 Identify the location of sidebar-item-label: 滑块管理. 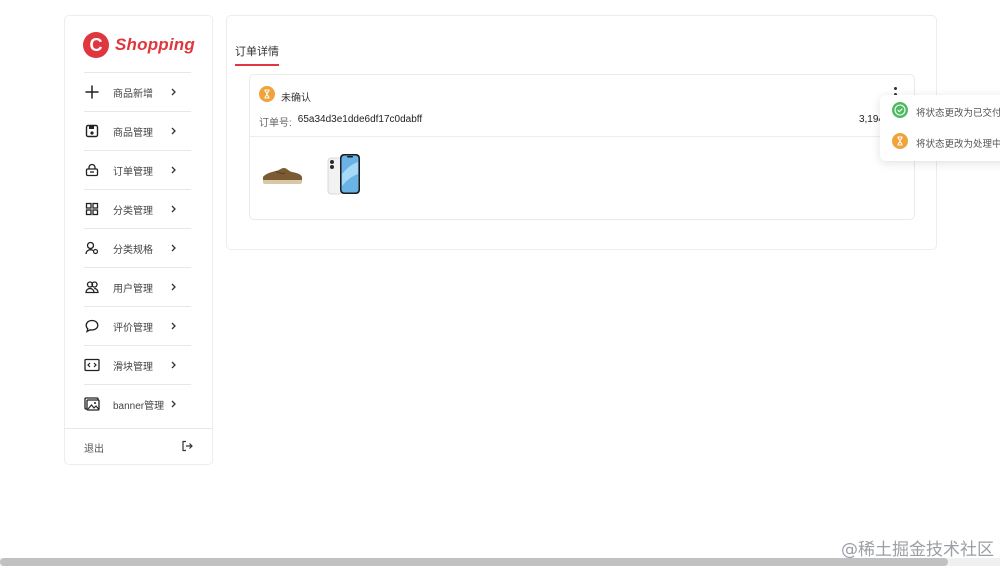
(133, 367).